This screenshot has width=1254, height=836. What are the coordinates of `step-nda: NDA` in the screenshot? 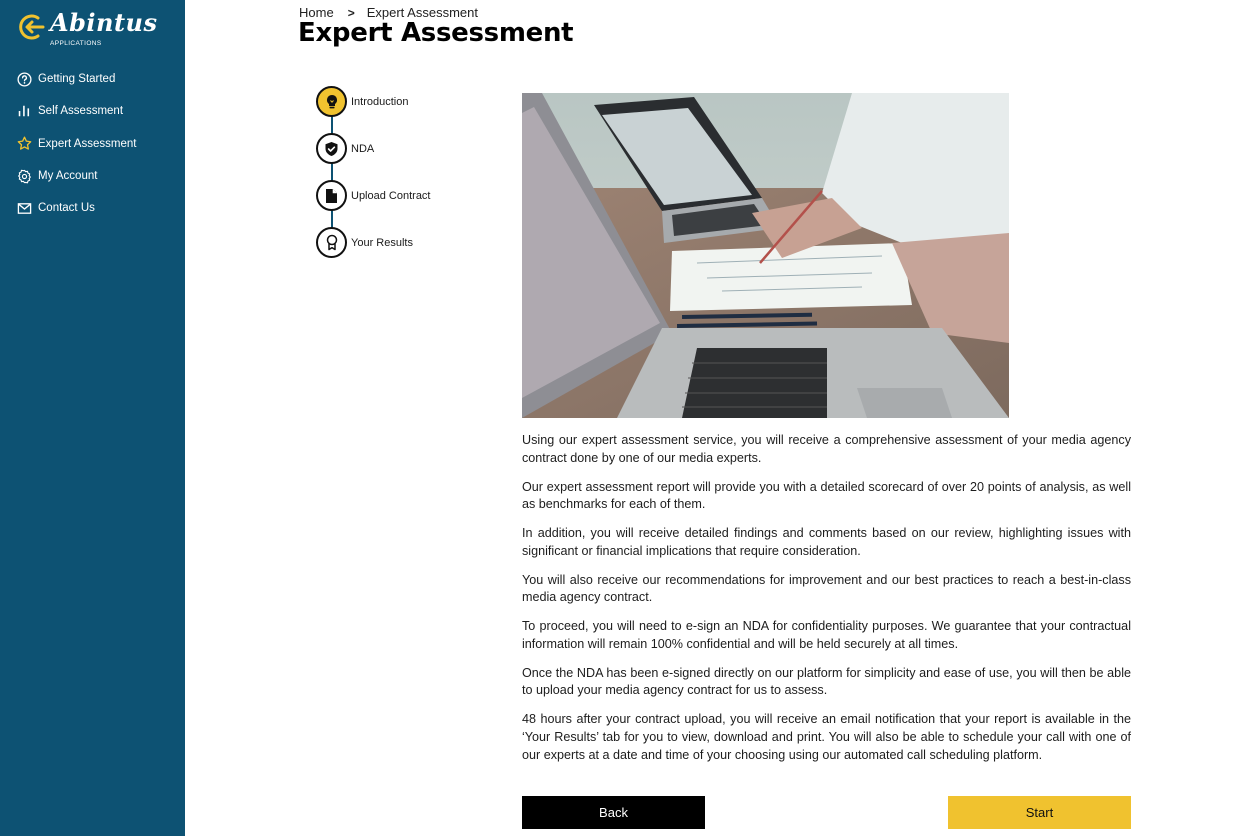 It's located at (345, 148).